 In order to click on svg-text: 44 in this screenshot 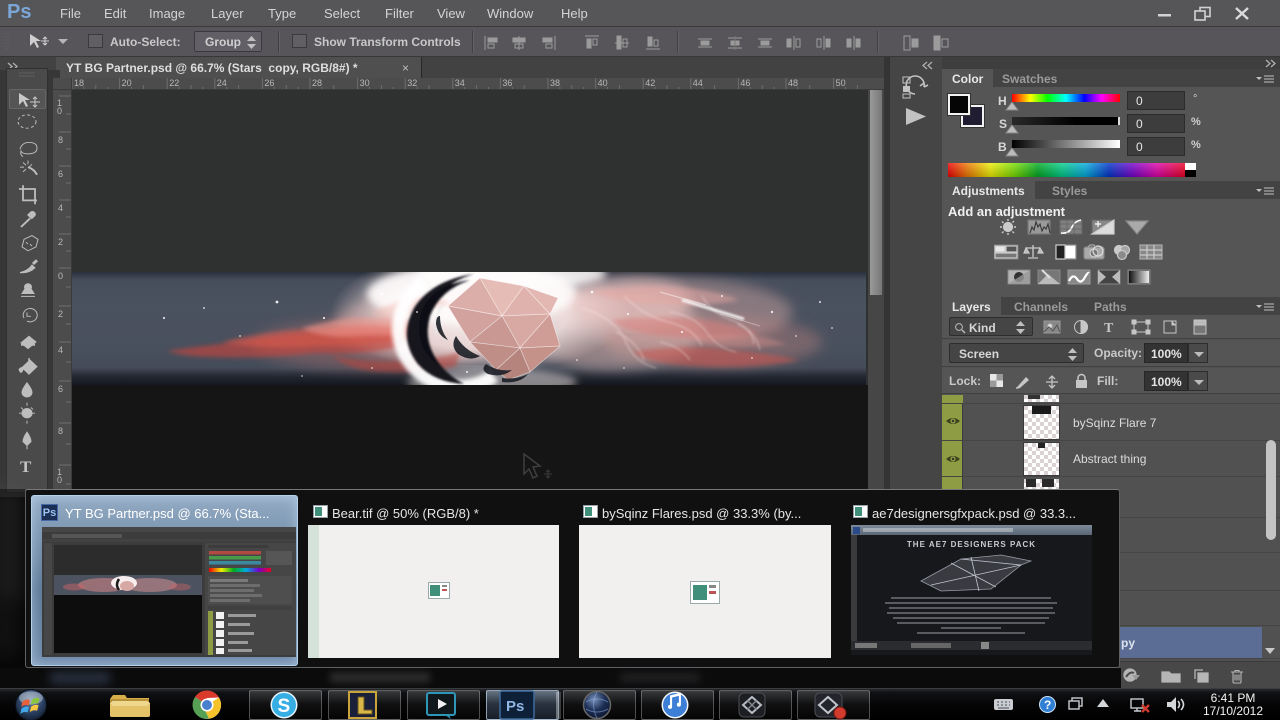, I will do `click(698, 83)`.